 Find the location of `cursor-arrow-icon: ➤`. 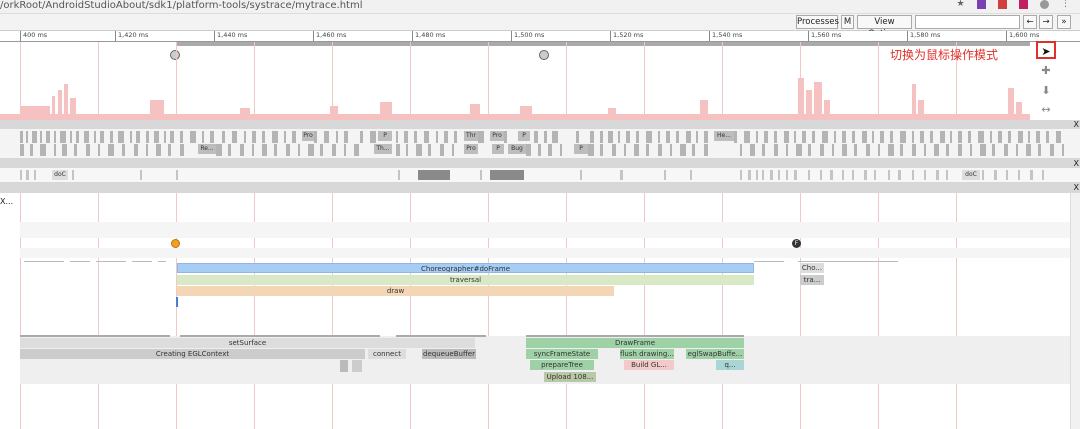

cursor-arrow-icon: ➤ is located at coordinates (1046, 51).